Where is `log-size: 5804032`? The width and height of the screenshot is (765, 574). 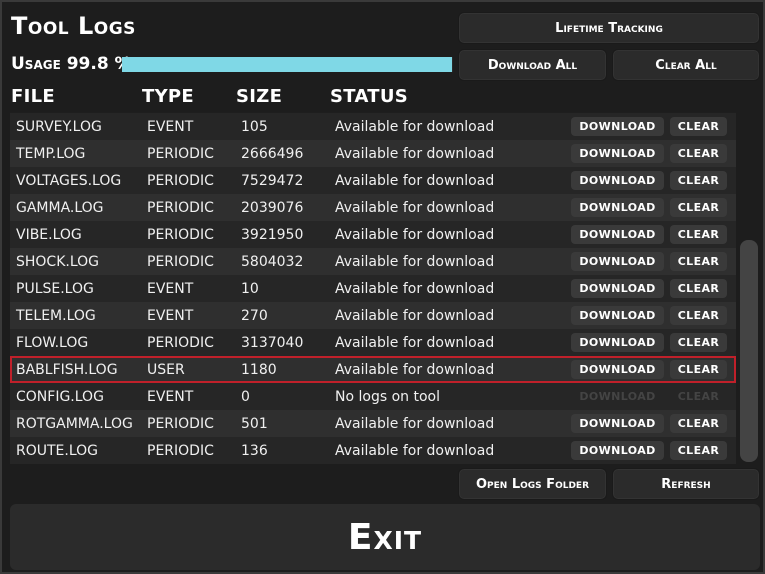 log-size: 5804032 is located at coordinates (272, 262).